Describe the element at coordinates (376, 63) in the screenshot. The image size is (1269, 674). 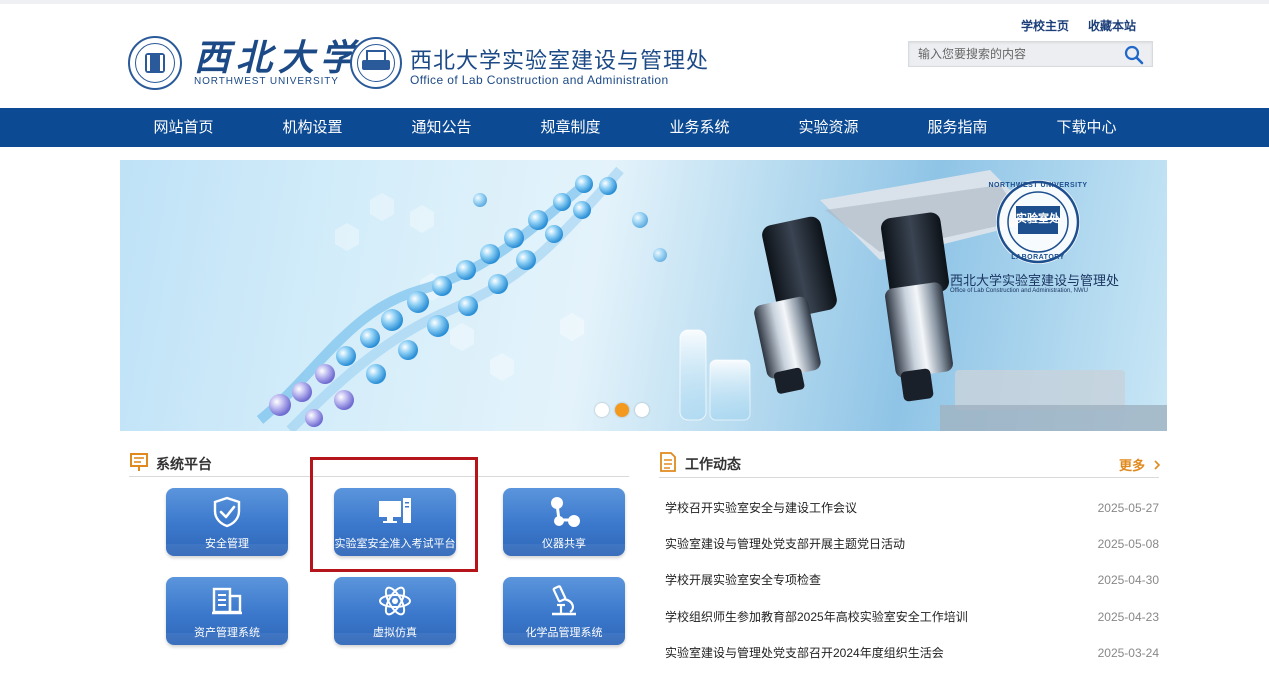
I see `lab-office-seal-logo` at that location.